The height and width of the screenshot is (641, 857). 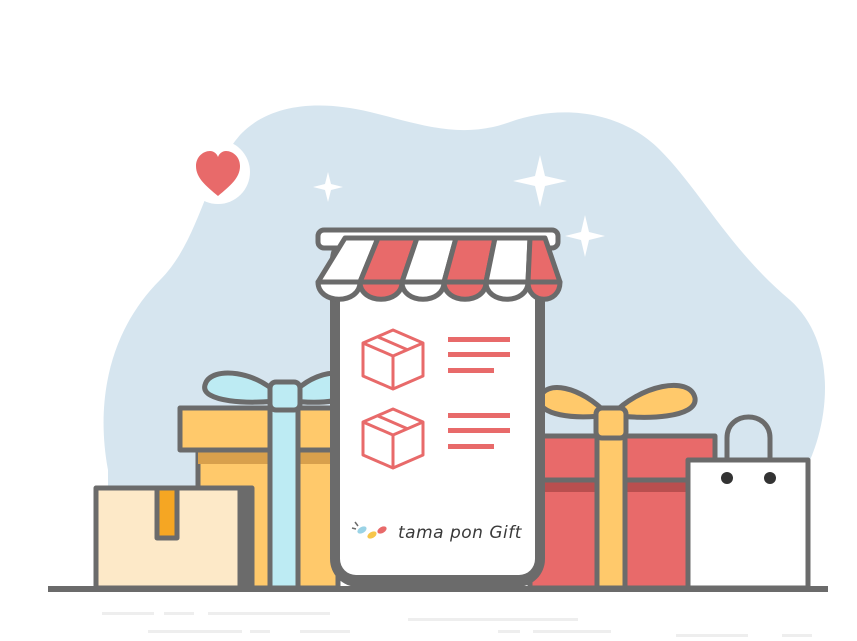 What do you see at coordinates (439, 264) in the screenshot?
I see `awning-icon` at bounding box center [439, 264].